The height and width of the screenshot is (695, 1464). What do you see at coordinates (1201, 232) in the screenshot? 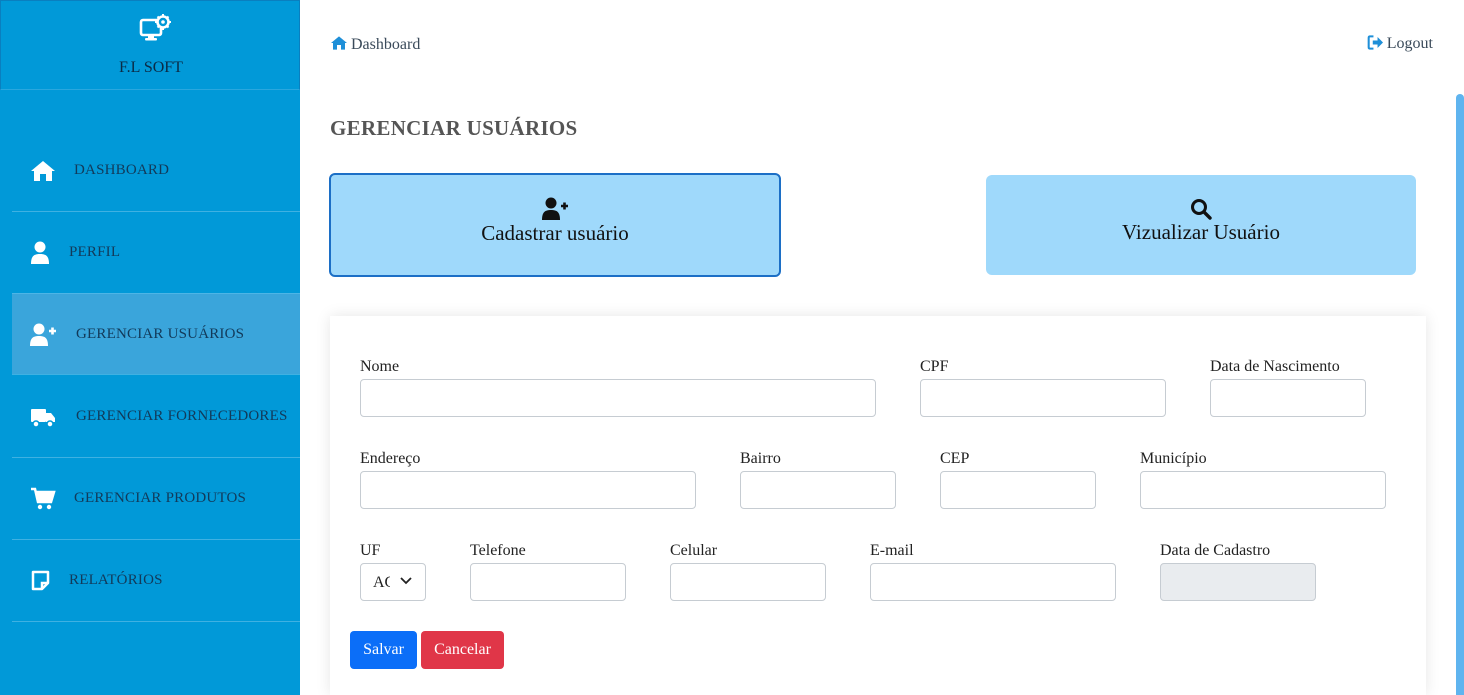
I see `vizualizar-usuario-label: Vizualizar Usuário` at bounding box center [1201, 232].